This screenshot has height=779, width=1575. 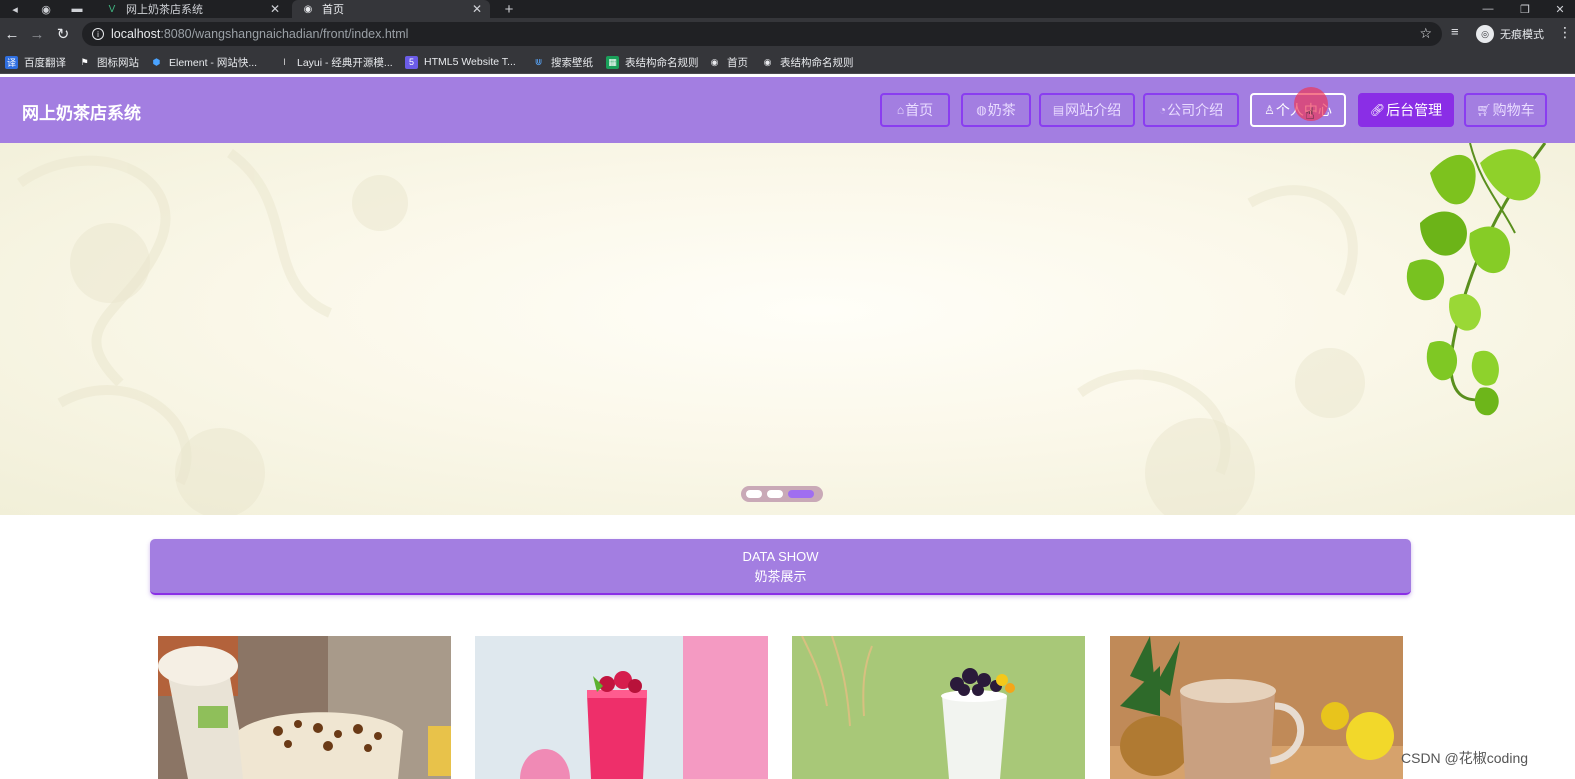 What do you see at coordinates (1488, 9) in the screenshot?
I see `minimize-button: —` at bounding box center [1488, 9].